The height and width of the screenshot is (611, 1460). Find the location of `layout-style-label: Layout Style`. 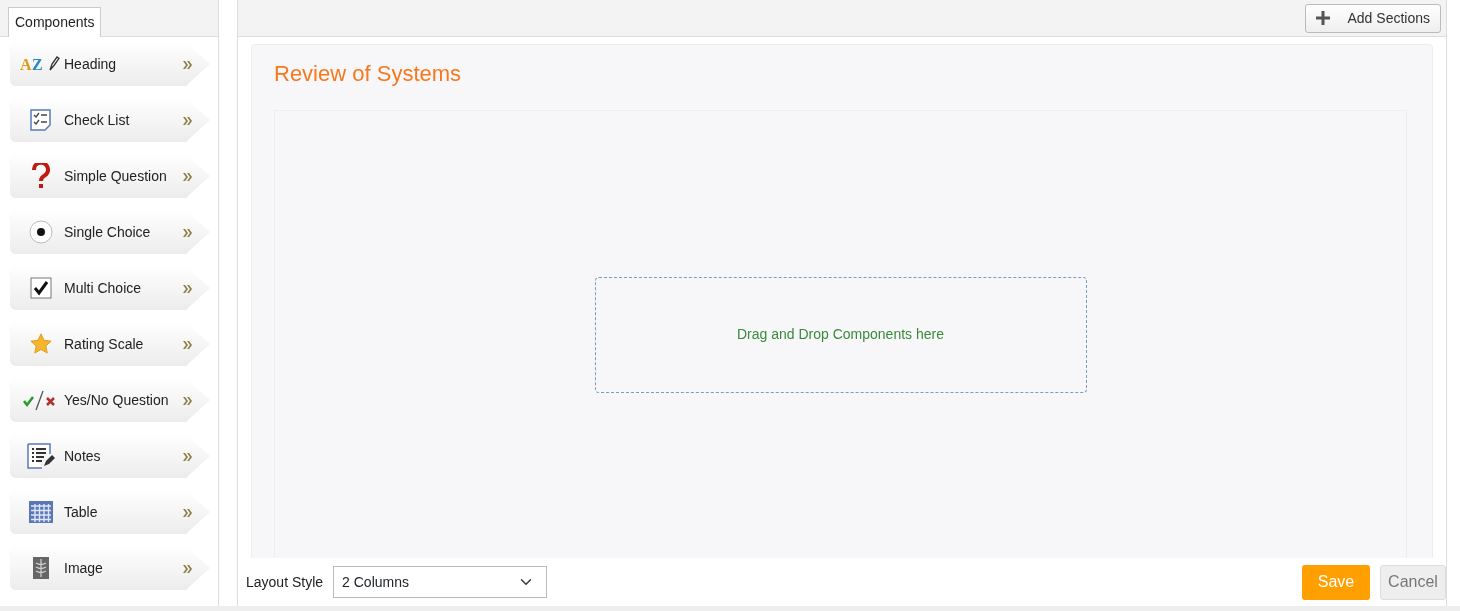

layout-style-label: Layout Style is located at coordinates (285, 582).